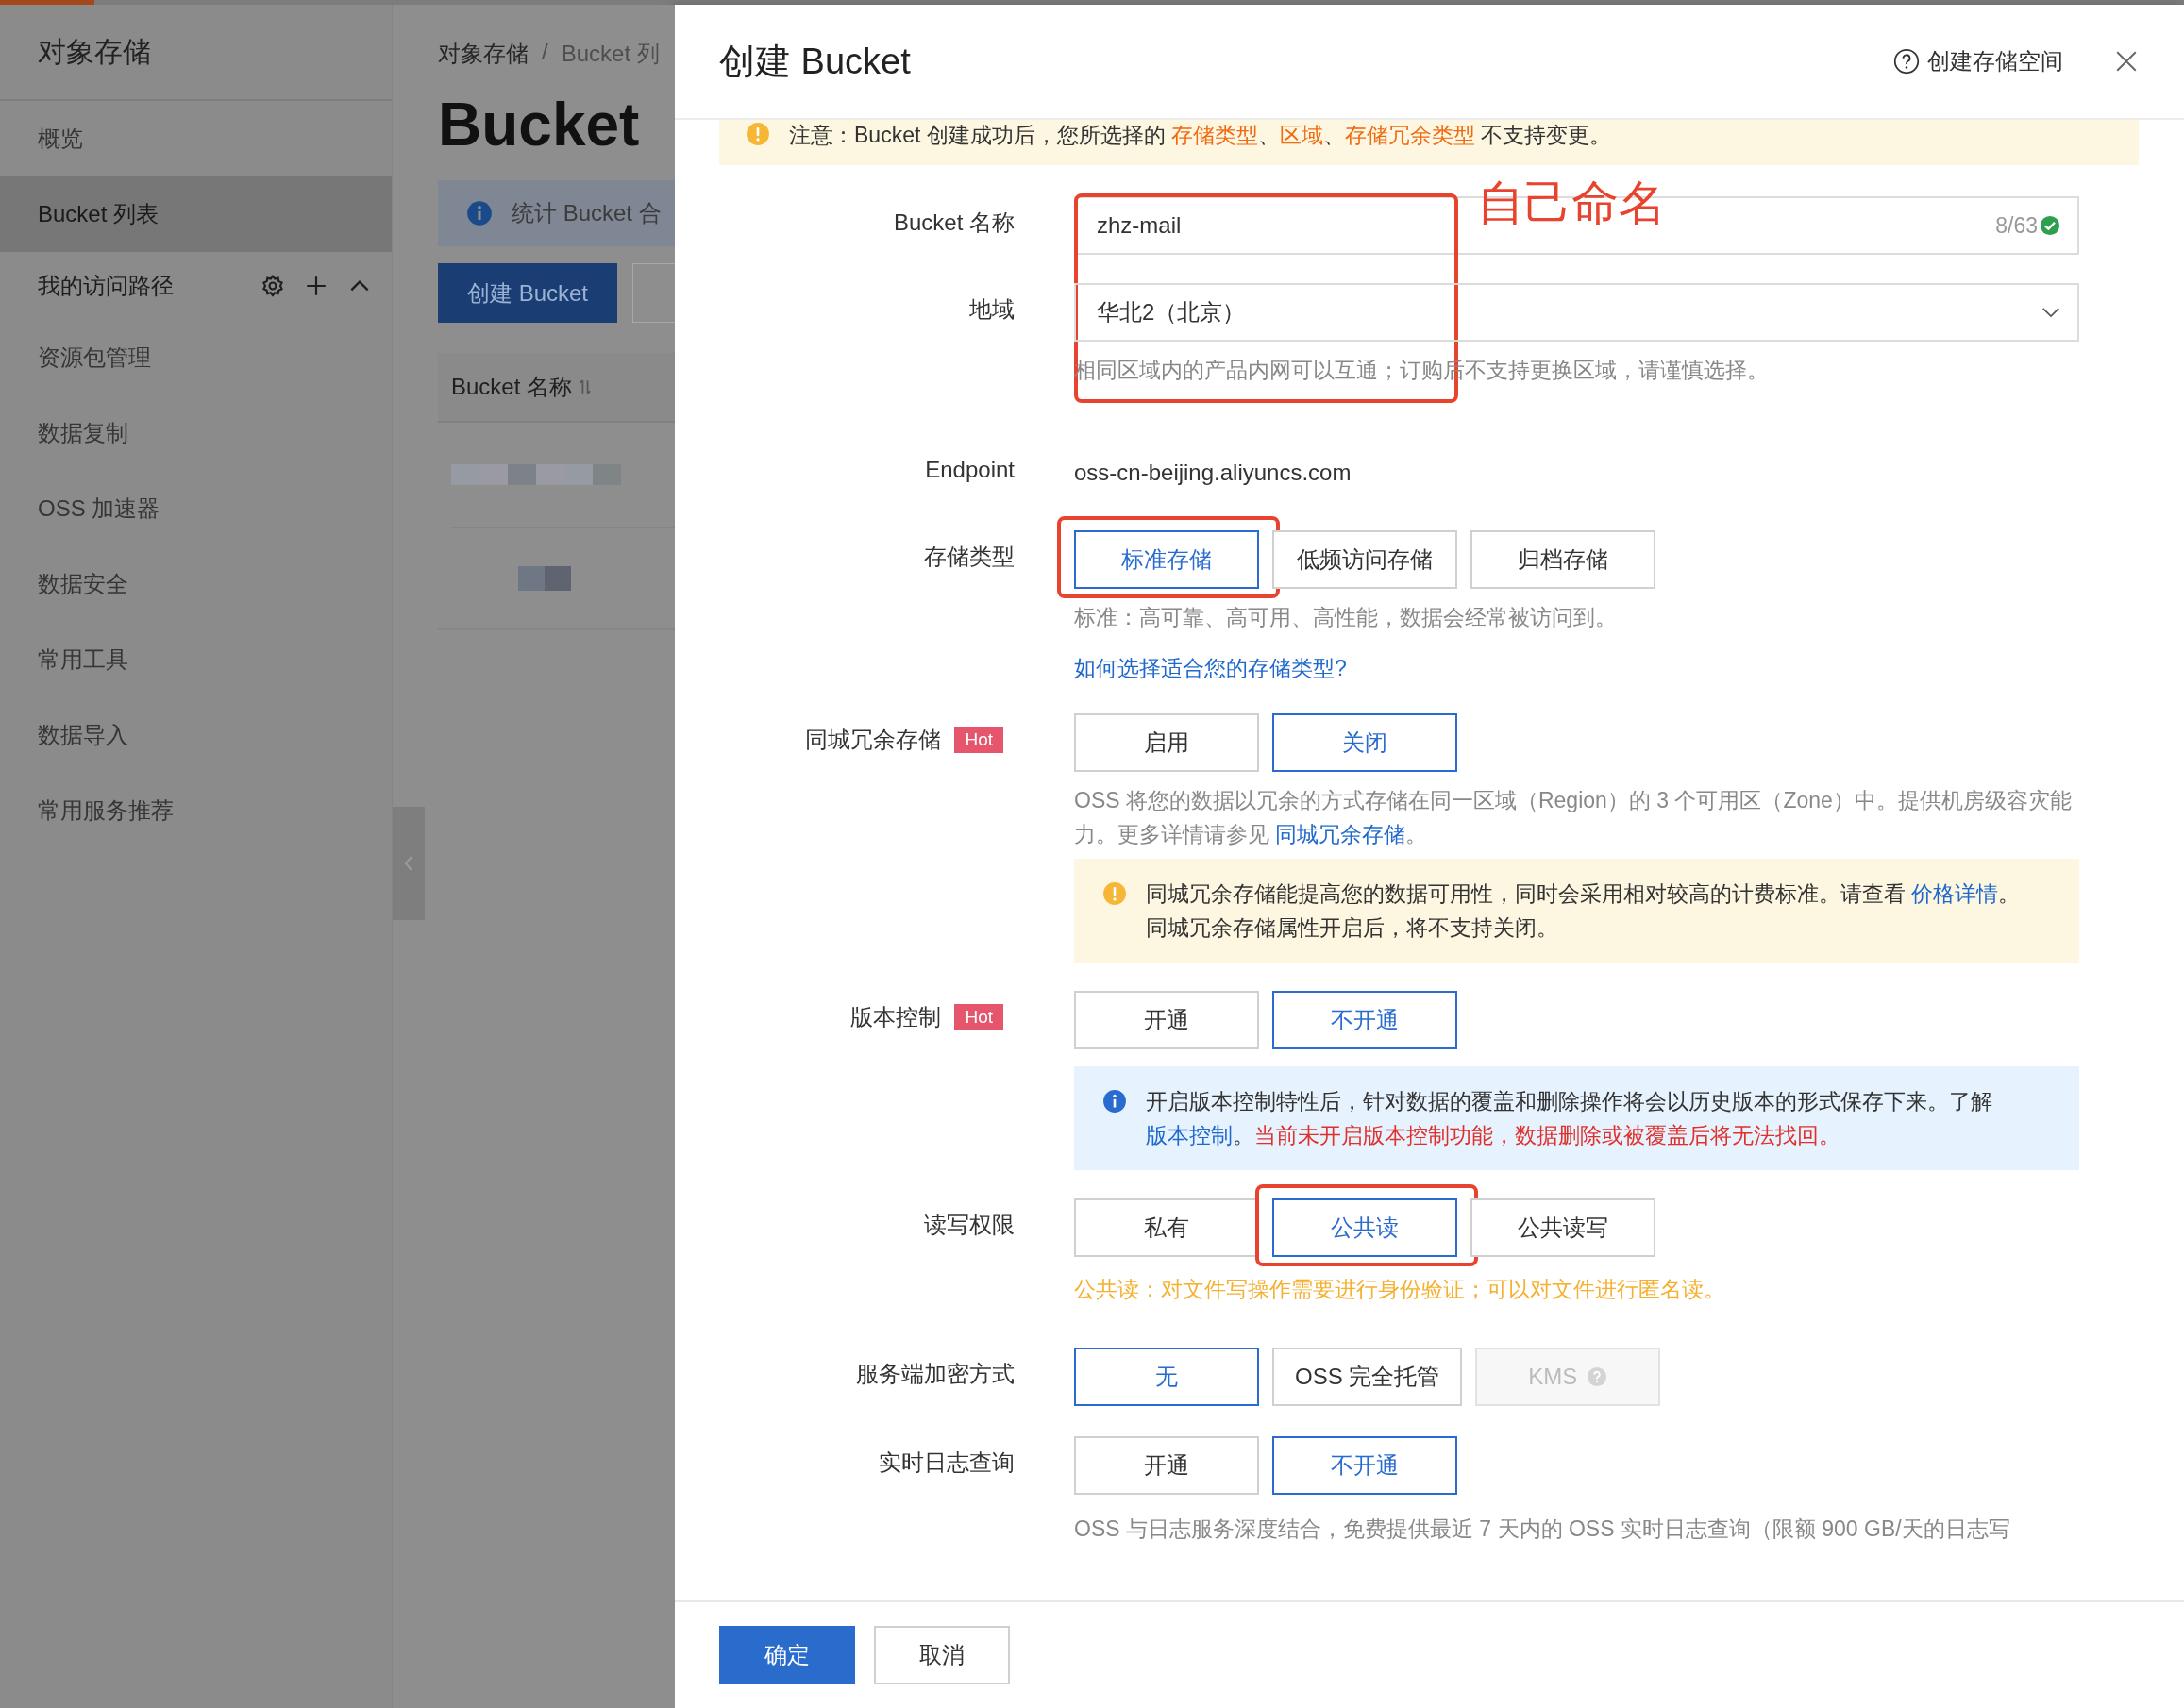  Describe the element at coordinates (992, 309) in the screenshot. I see `field-label: 地域` at that location.